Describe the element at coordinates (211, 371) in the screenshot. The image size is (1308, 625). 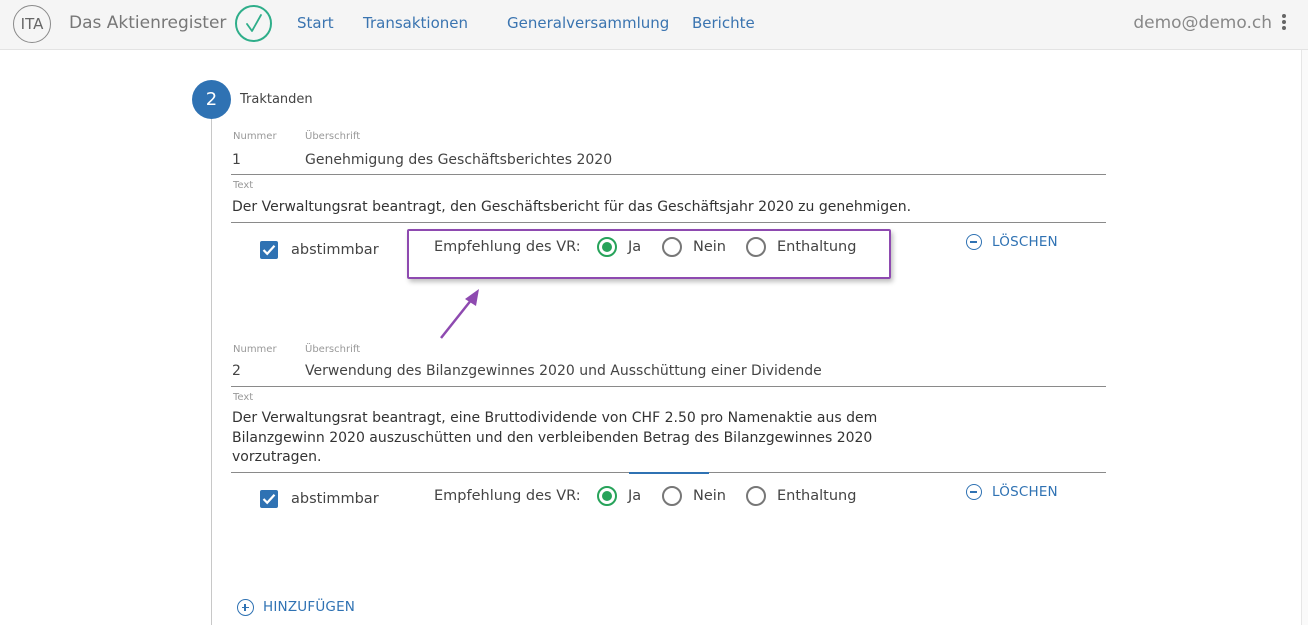
I see `step-connector-line` at that location.